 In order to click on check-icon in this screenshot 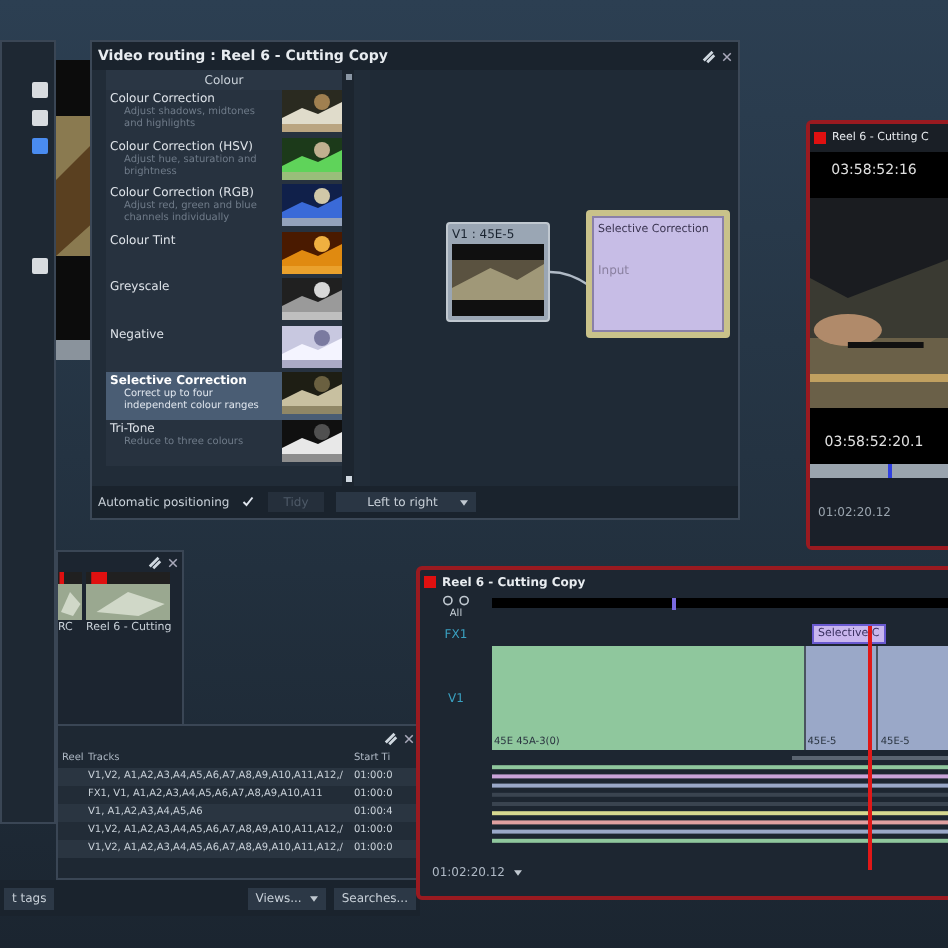, I will do `click(248, 502)`.